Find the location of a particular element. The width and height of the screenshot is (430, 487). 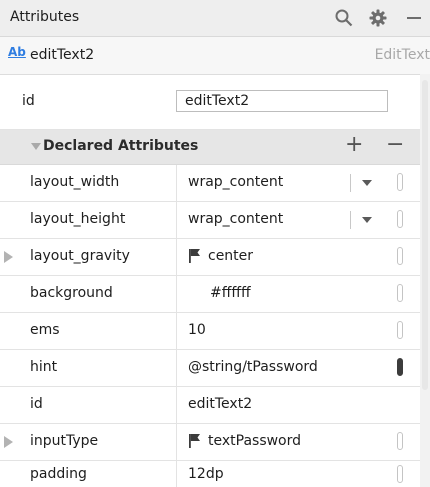

selected-component-bar: Ab editText2 EditText is located at coordinates (215, 56).